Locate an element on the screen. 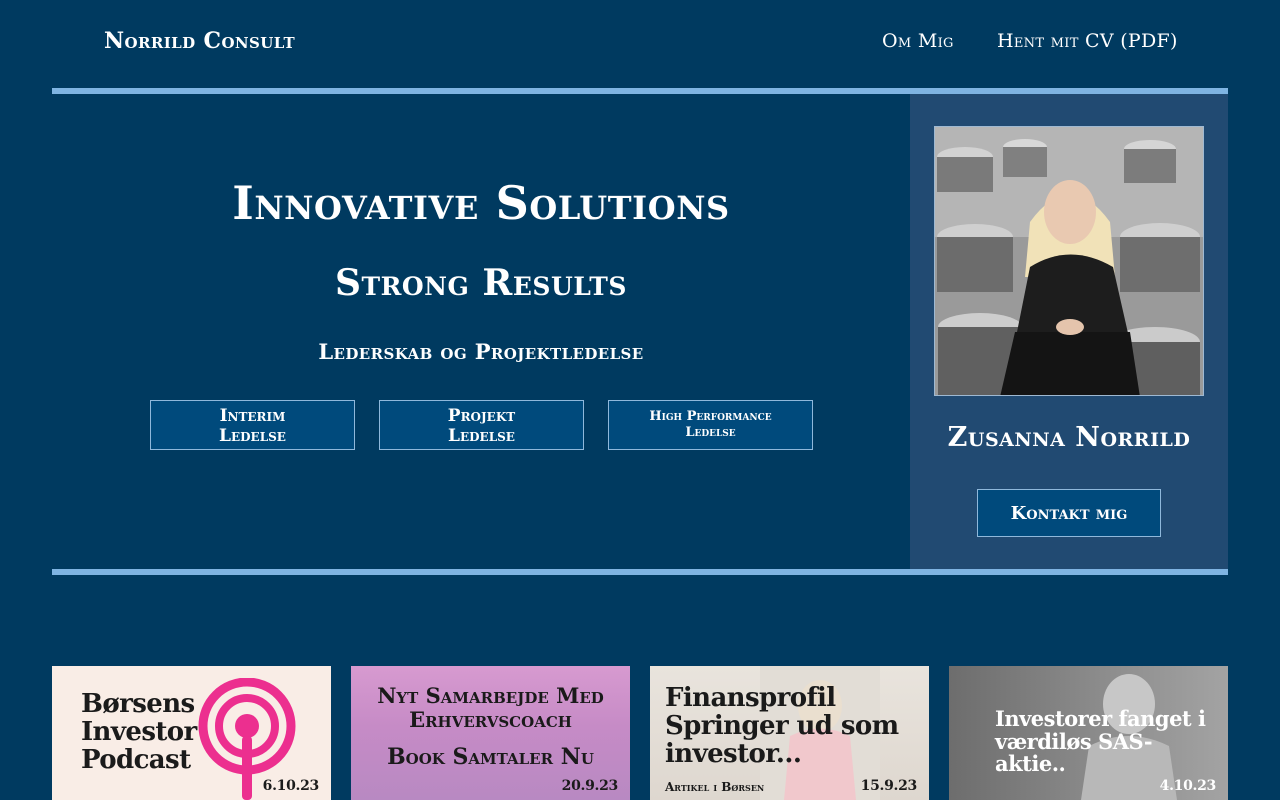 The width and height of the screenshot is (1280, 800). site-header: Norrild Consult Om Mig Hent mit CV (PDF) is located at coordinates (640, 44).